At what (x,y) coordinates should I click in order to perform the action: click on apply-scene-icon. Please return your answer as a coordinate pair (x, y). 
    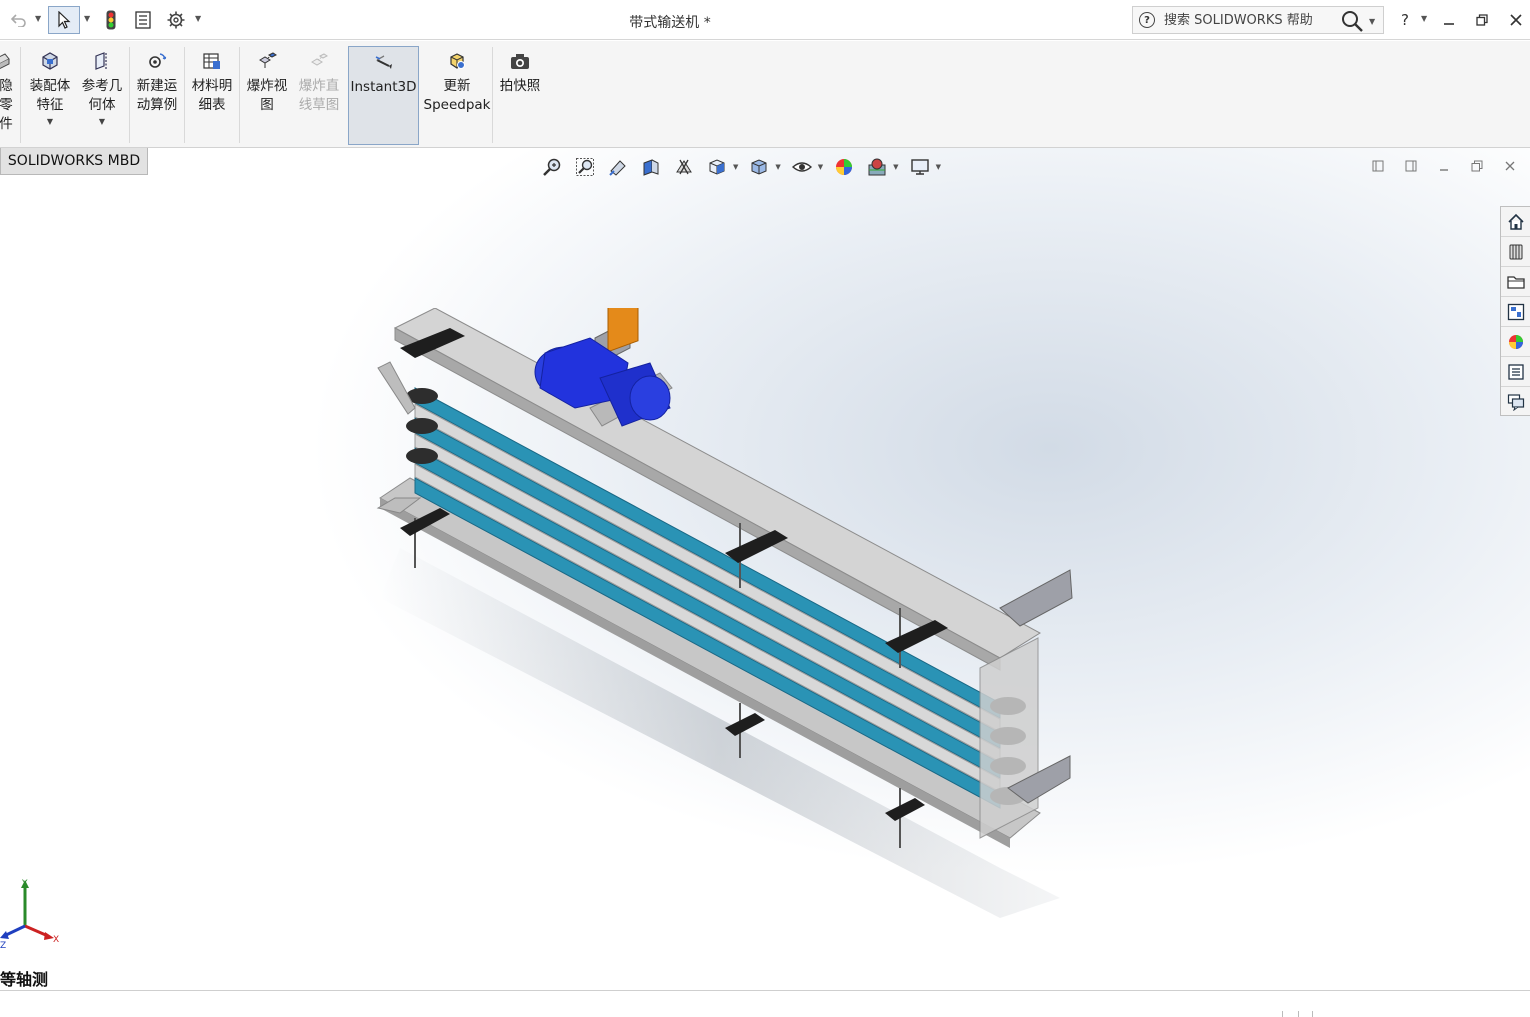
    Looking at the image, I should click on (877, 167).